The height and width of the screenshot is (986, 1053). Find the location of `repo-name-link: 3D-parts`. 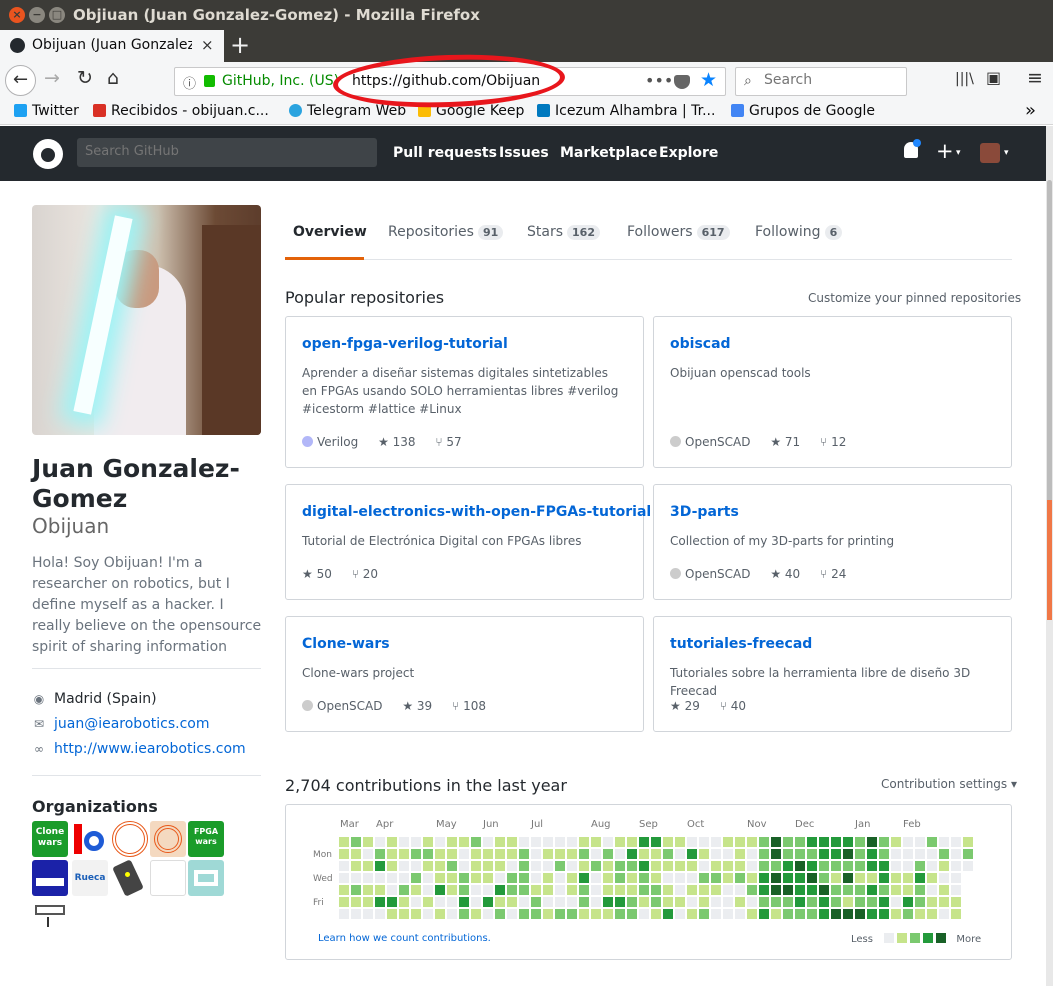

repo-name-link: 3D-parts is located at coordinates (704, 512).